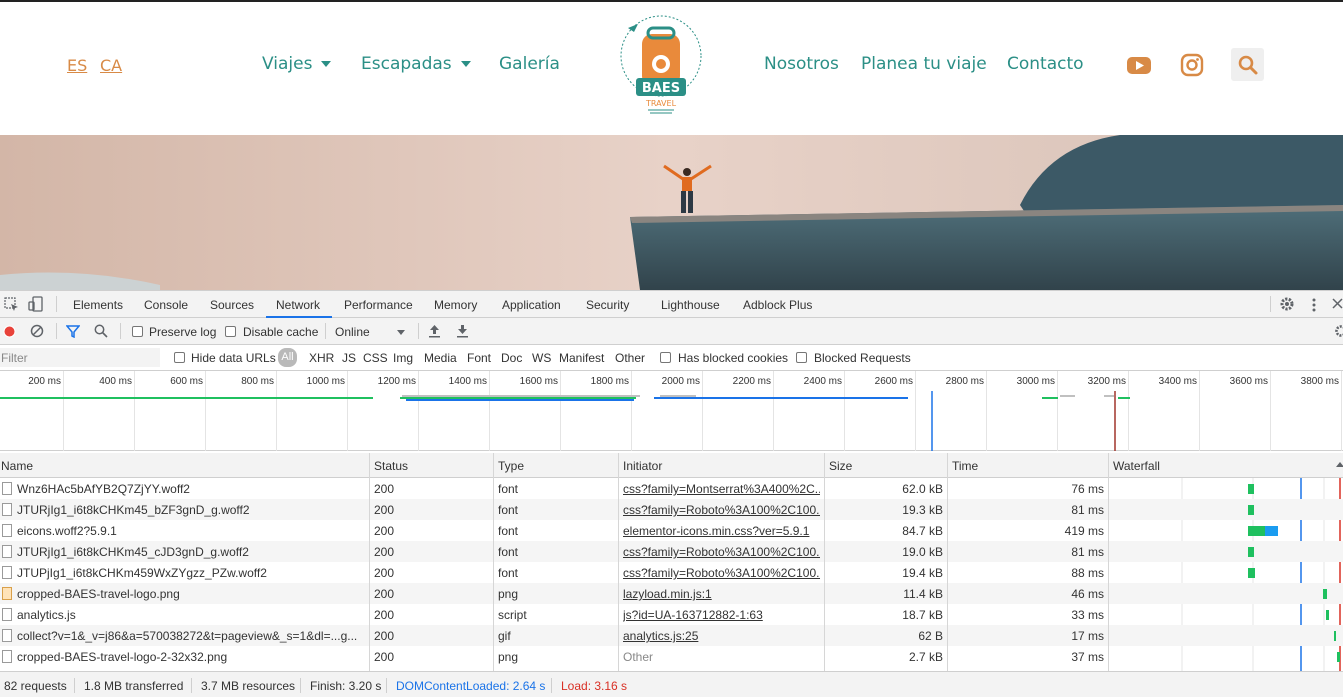 Image resolution: width=1343 pixels, height=697 pixels. What do you see at coordinates (7, 572) in the screenshot?
I see `file-icon` at bounding box center [7, 572].